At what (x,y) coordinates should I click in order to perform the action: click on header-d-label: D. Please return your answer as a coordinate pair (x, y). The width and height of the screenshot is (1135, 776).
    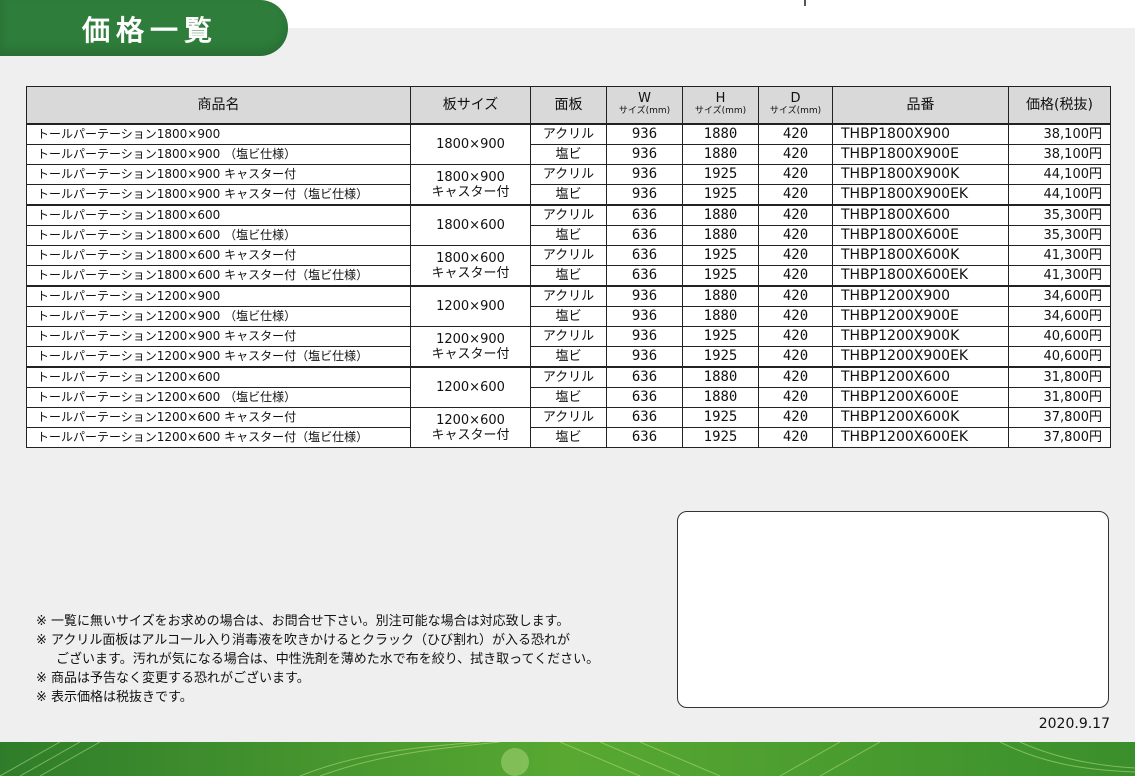
    Looking at the image, I should click on (795, 98).